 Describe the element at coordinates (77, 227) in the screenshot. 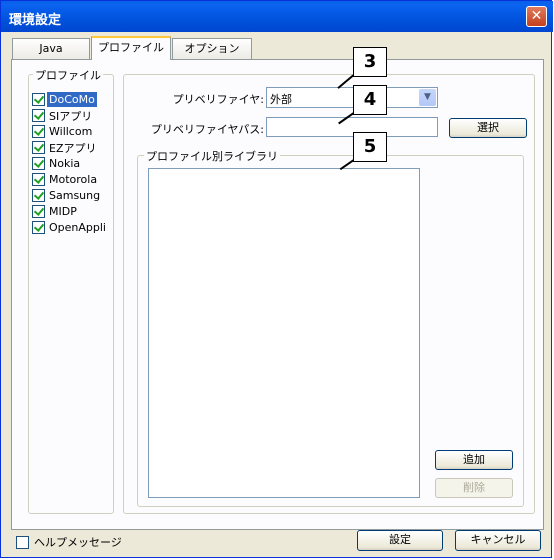

I see `profile-label: OpenAppli` at that location.